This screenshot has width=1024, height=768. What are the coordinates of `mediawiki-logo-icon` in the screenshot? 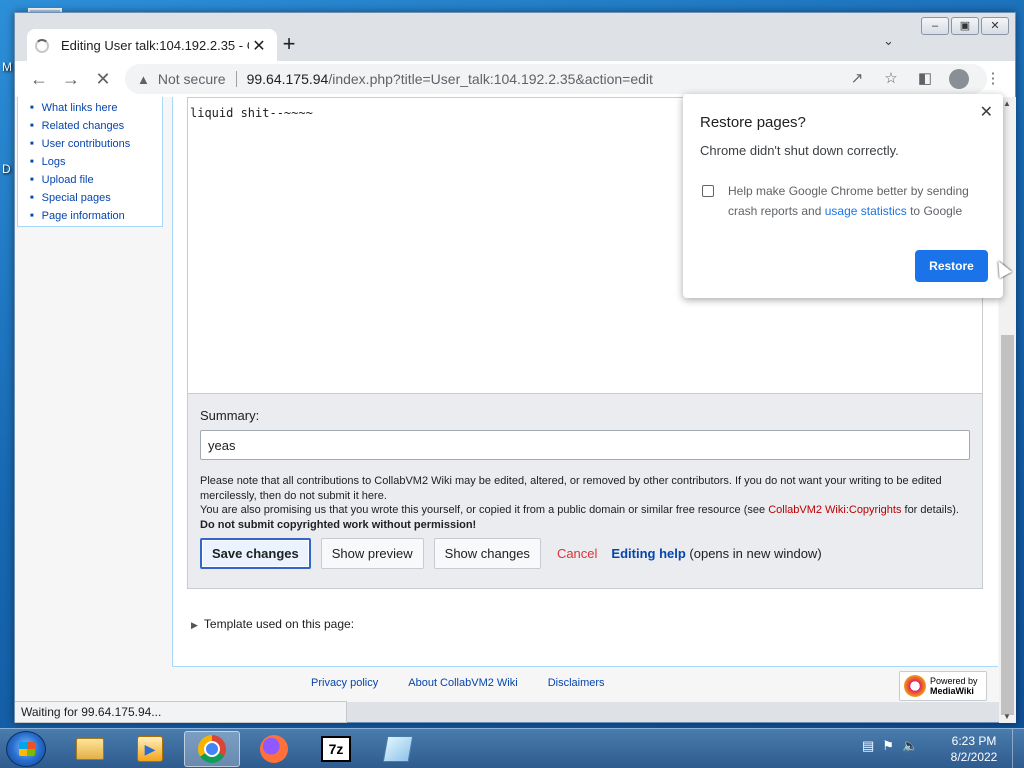 It's located at (915, 686).